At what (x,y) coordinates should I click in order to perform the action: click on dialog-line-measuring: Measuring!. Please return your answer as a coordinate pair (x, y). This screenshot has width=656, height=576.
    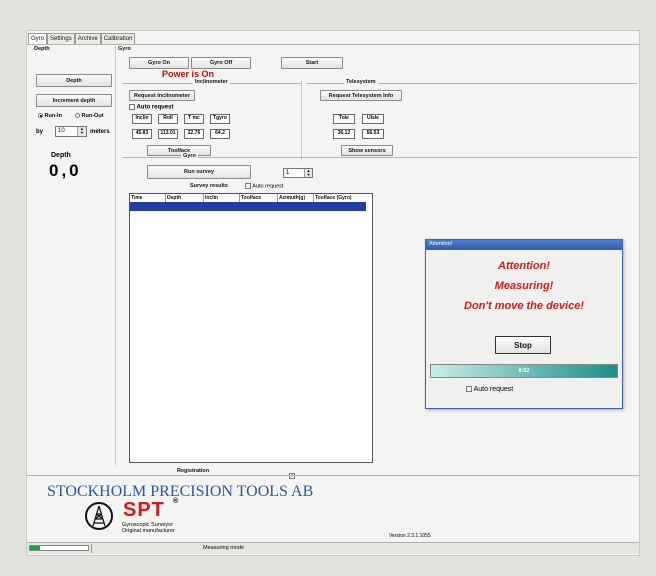
    Looking at the image, I should click on (524, 286).